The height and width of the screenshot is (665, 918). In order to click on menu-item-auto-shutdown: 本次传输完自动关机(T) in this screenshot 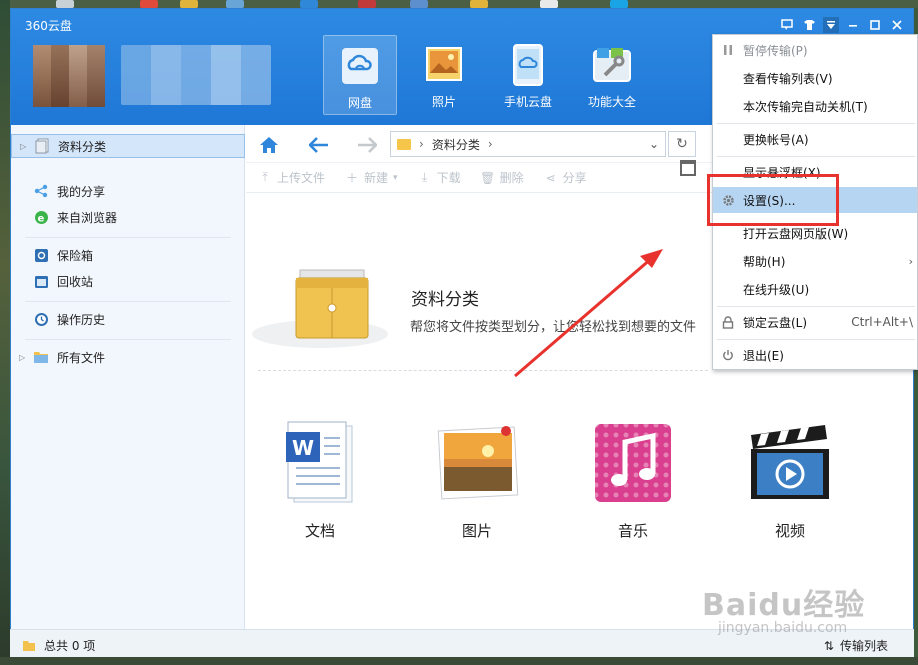, I will do `click(815, 106)`.